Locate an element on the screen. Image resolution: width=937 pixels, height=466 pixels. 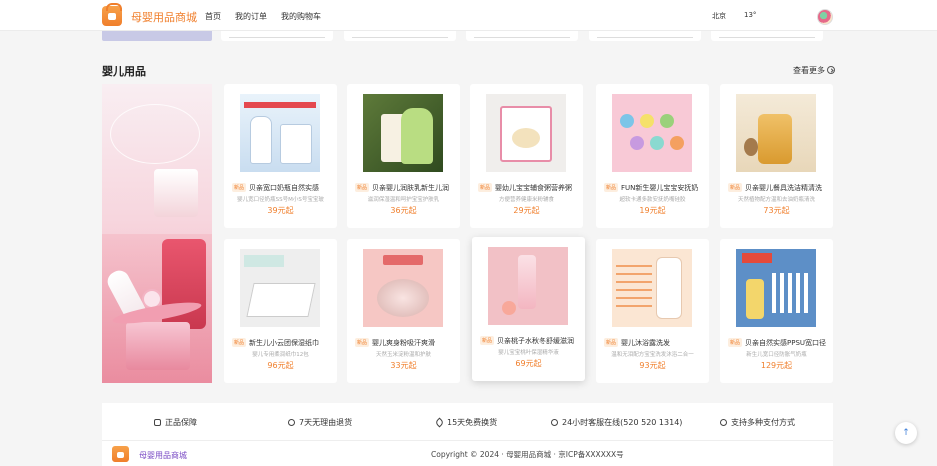
category-banner is located at coordinates (157, 233).